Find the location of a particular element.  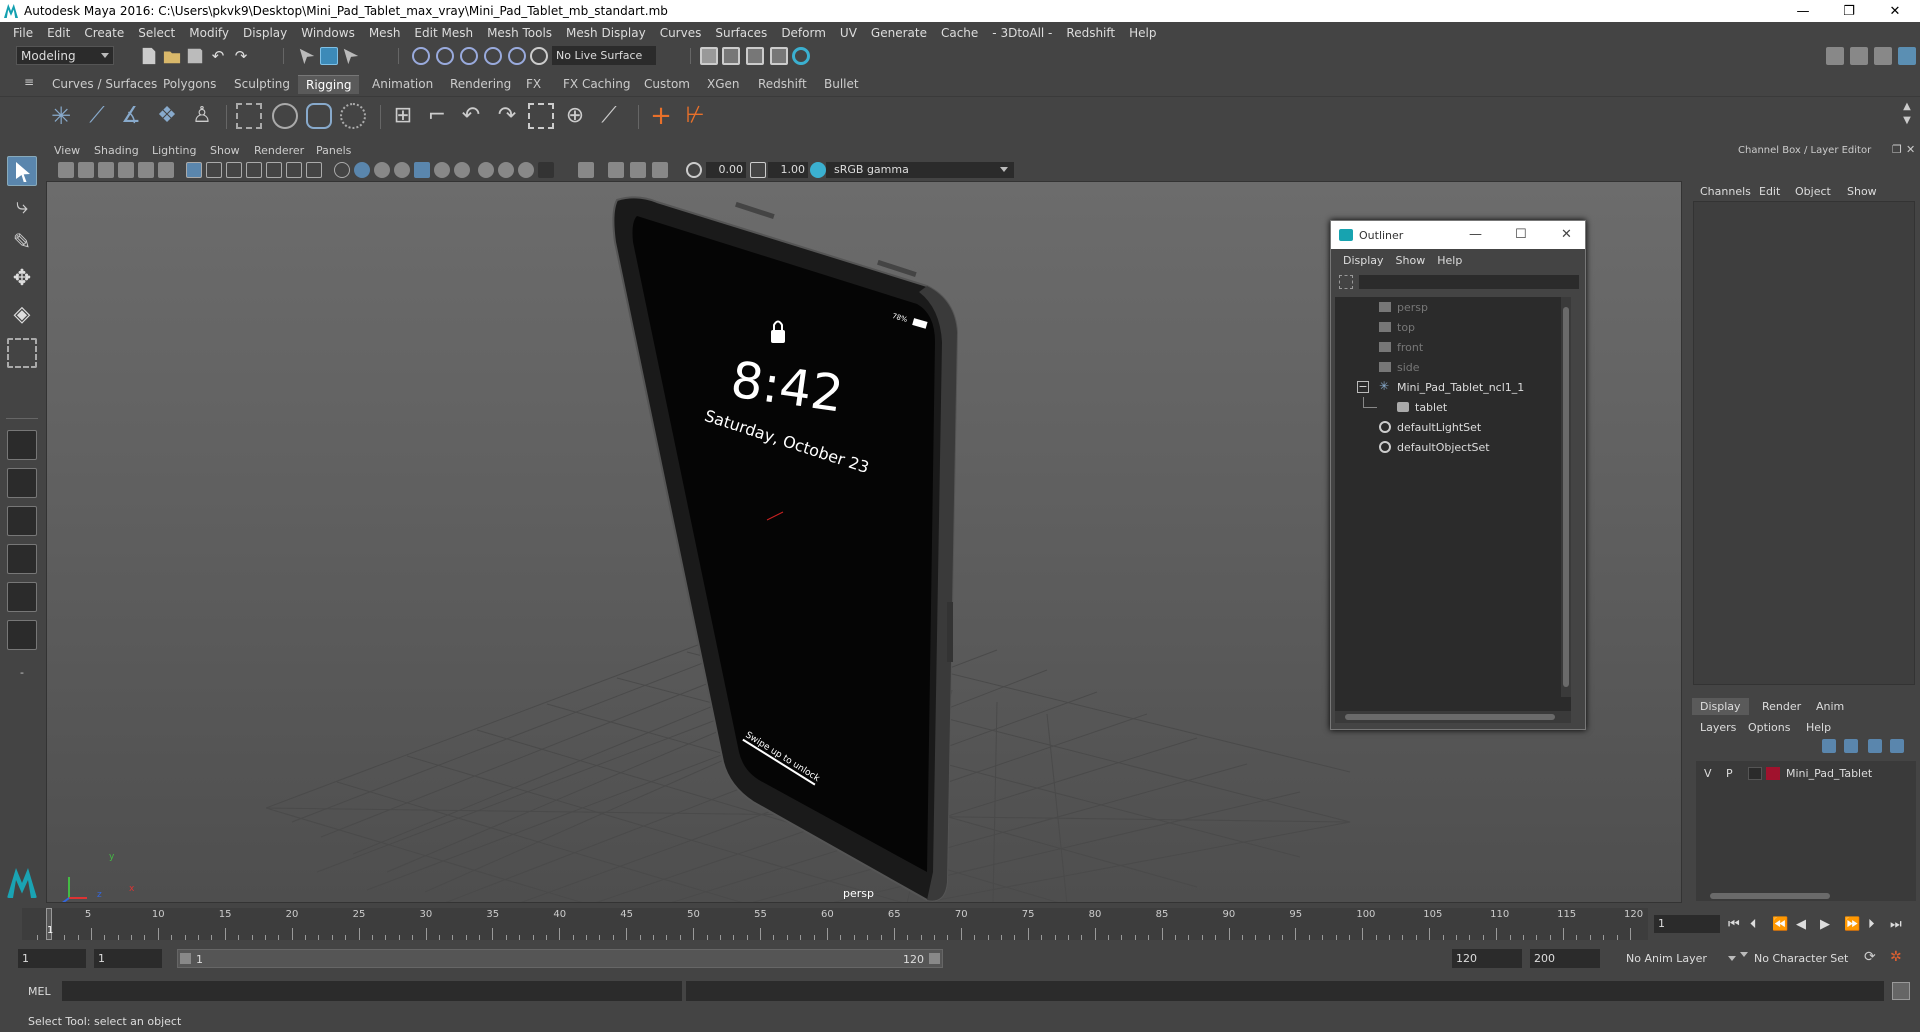

image-plane-icon is located at coordinates (126, 170).